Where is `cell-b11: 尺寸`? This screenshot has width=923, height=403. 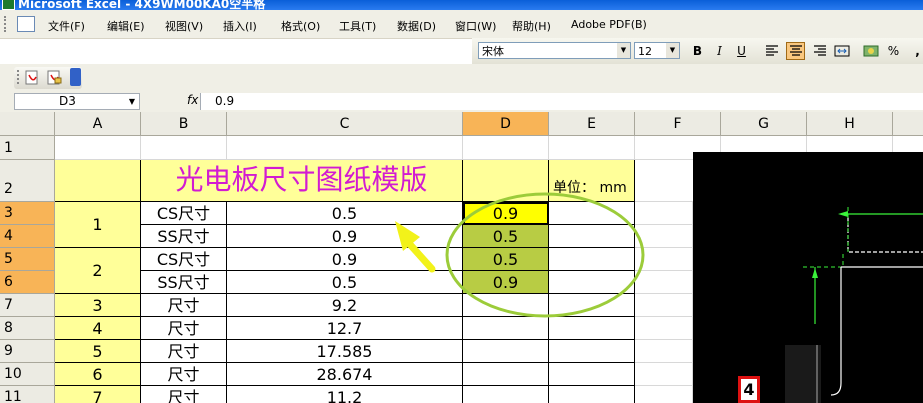 cell-b11: 尺寸 is located at coordinates (184, 394).